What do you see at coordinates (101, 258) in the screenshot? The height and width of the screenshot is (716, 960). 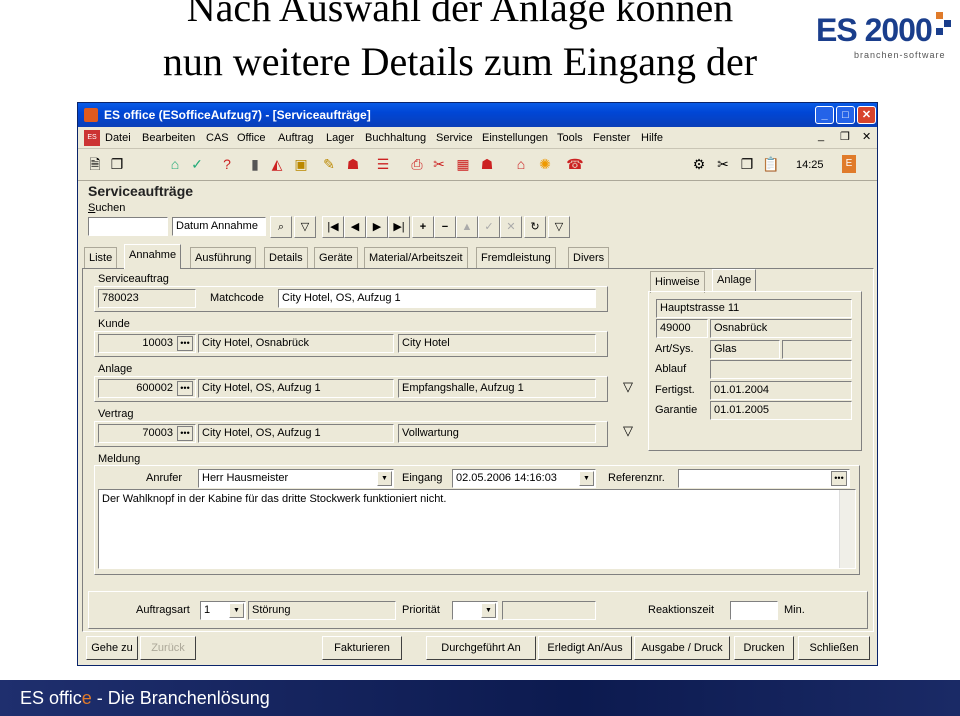 I see `tab-liste: Liste` at bounding box center [101, 258].